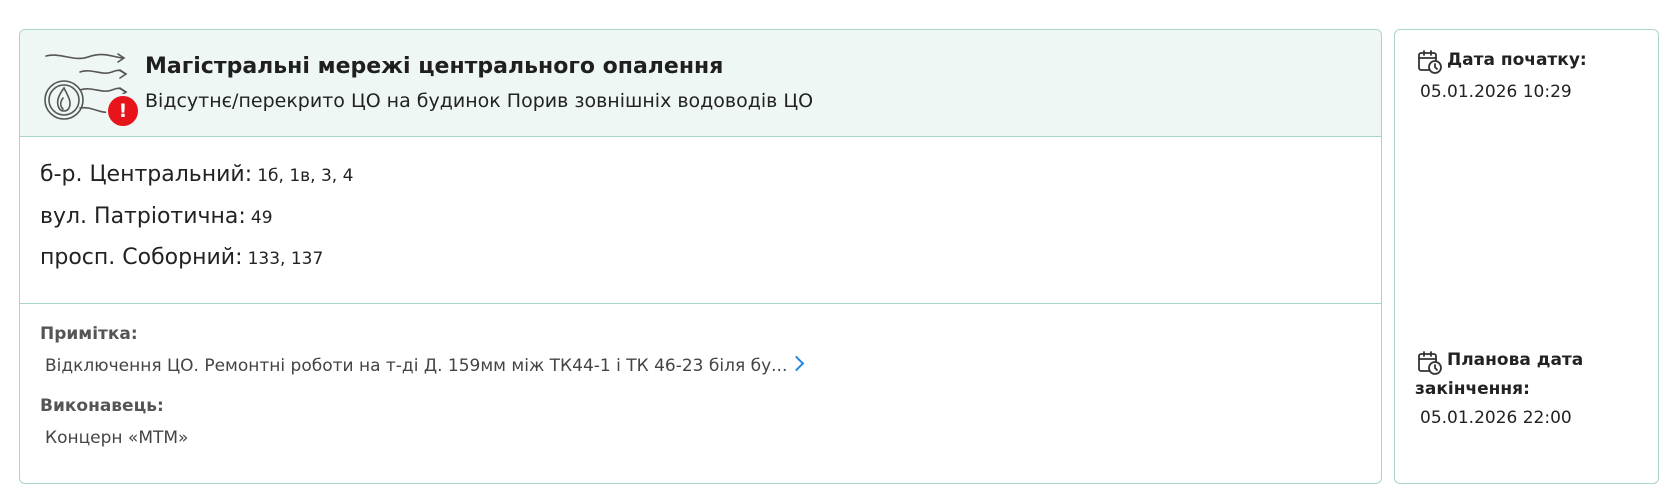 The image size is (1668, 493). I want to click on end-date-value: 05.01.2026 22:00, so click(1496, 418).